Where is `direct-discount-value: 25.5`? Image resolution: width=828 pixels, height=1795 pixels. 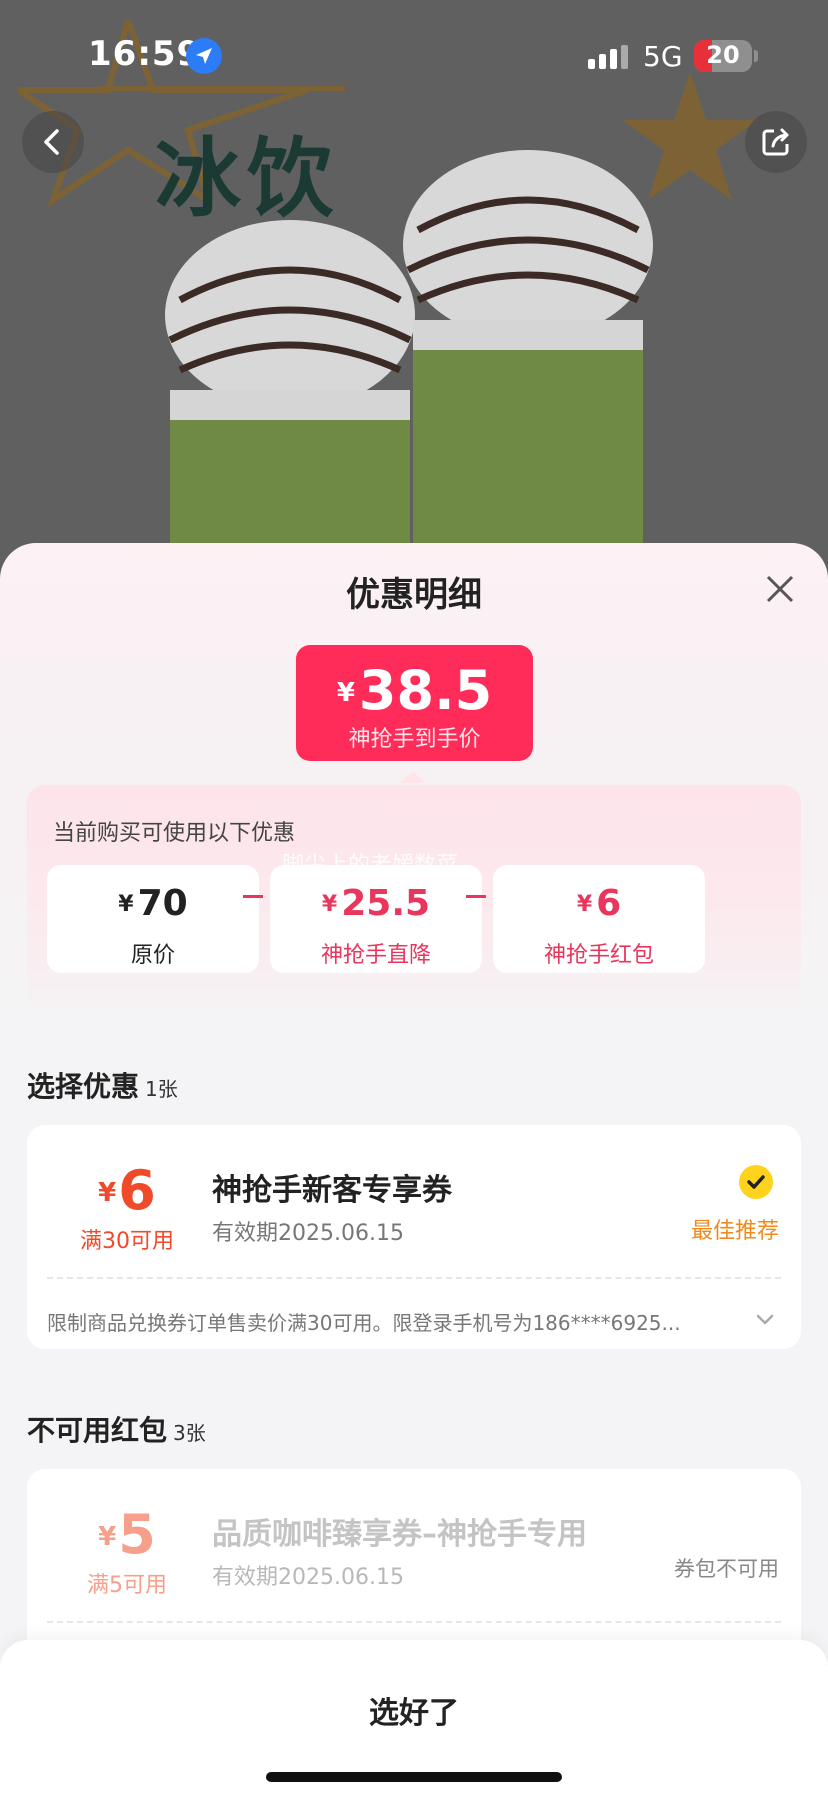 direct-discount-value: 25.5 is located at coordinates (386, 903).